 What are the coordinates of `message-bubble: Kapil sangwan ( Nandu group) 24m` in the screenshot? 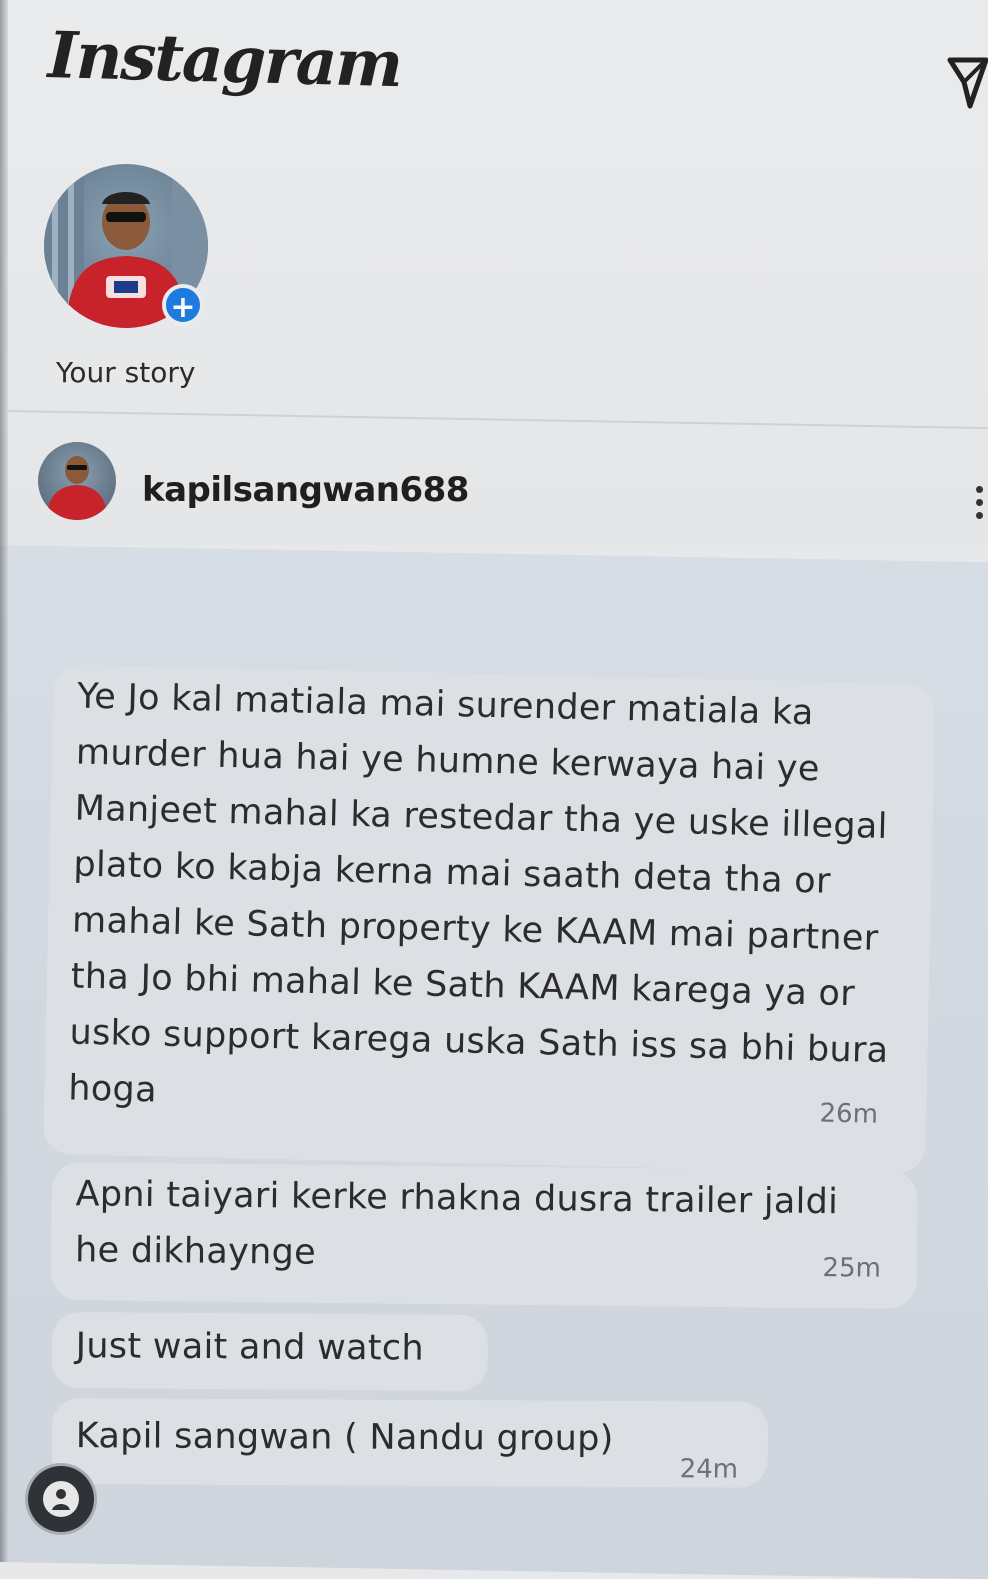 It's located at (409, 1443).